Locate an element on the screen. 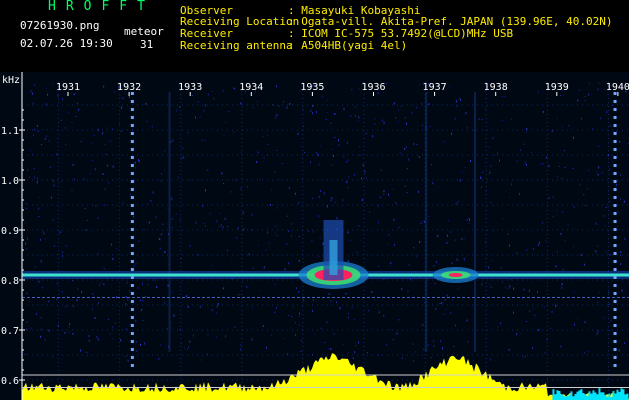  info-value-antenna: : A504HB(yagi 4el) is located at coordinates (348, 45).